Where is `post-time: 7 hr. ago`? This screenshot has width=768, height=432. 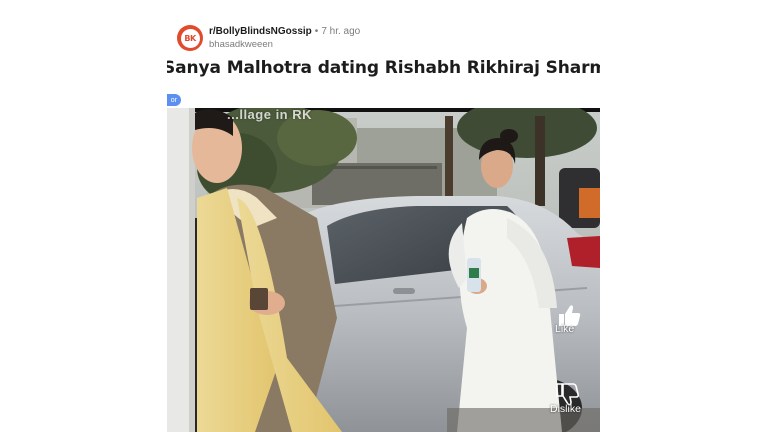
post-time: 7 hr. ago is located at coordinates (341, 31).